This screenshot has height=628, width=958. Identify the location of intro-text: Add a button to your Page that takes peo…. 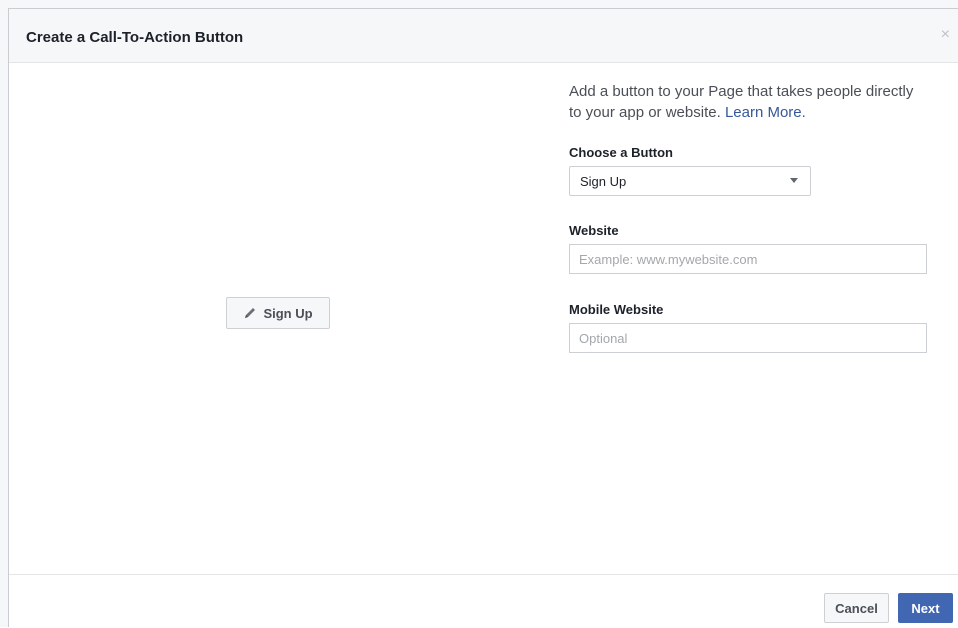
(749, 102).